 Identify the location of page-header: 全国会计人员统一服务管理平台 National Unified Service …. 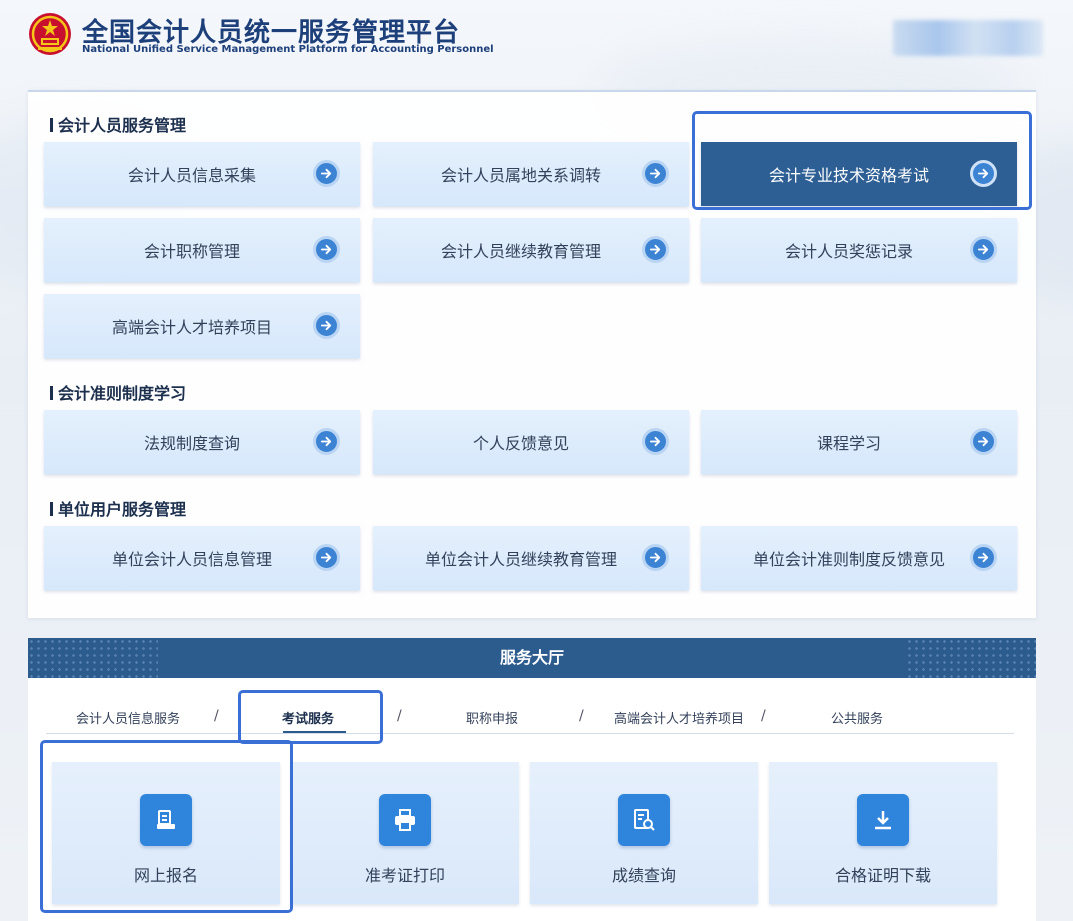
(536, 45).